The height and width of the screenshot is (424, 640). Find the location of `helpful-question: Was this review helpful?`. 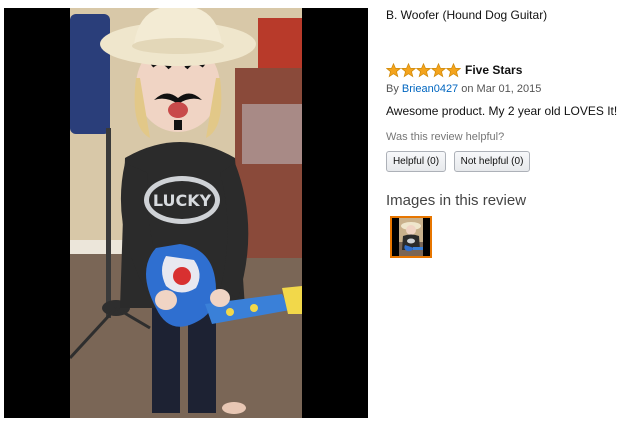

helpful-question: Was this review helpful? is located at coordinates (445, 137).